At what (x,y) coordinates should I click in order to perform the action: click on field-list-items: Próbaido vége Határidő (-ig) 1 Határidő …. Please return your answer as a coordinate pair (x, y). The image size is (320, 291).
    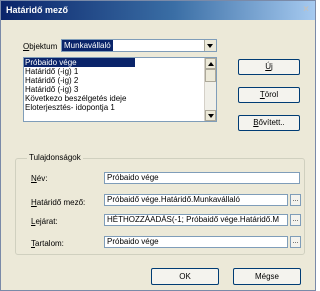
    Looking at the image, I should click on (114, 85).